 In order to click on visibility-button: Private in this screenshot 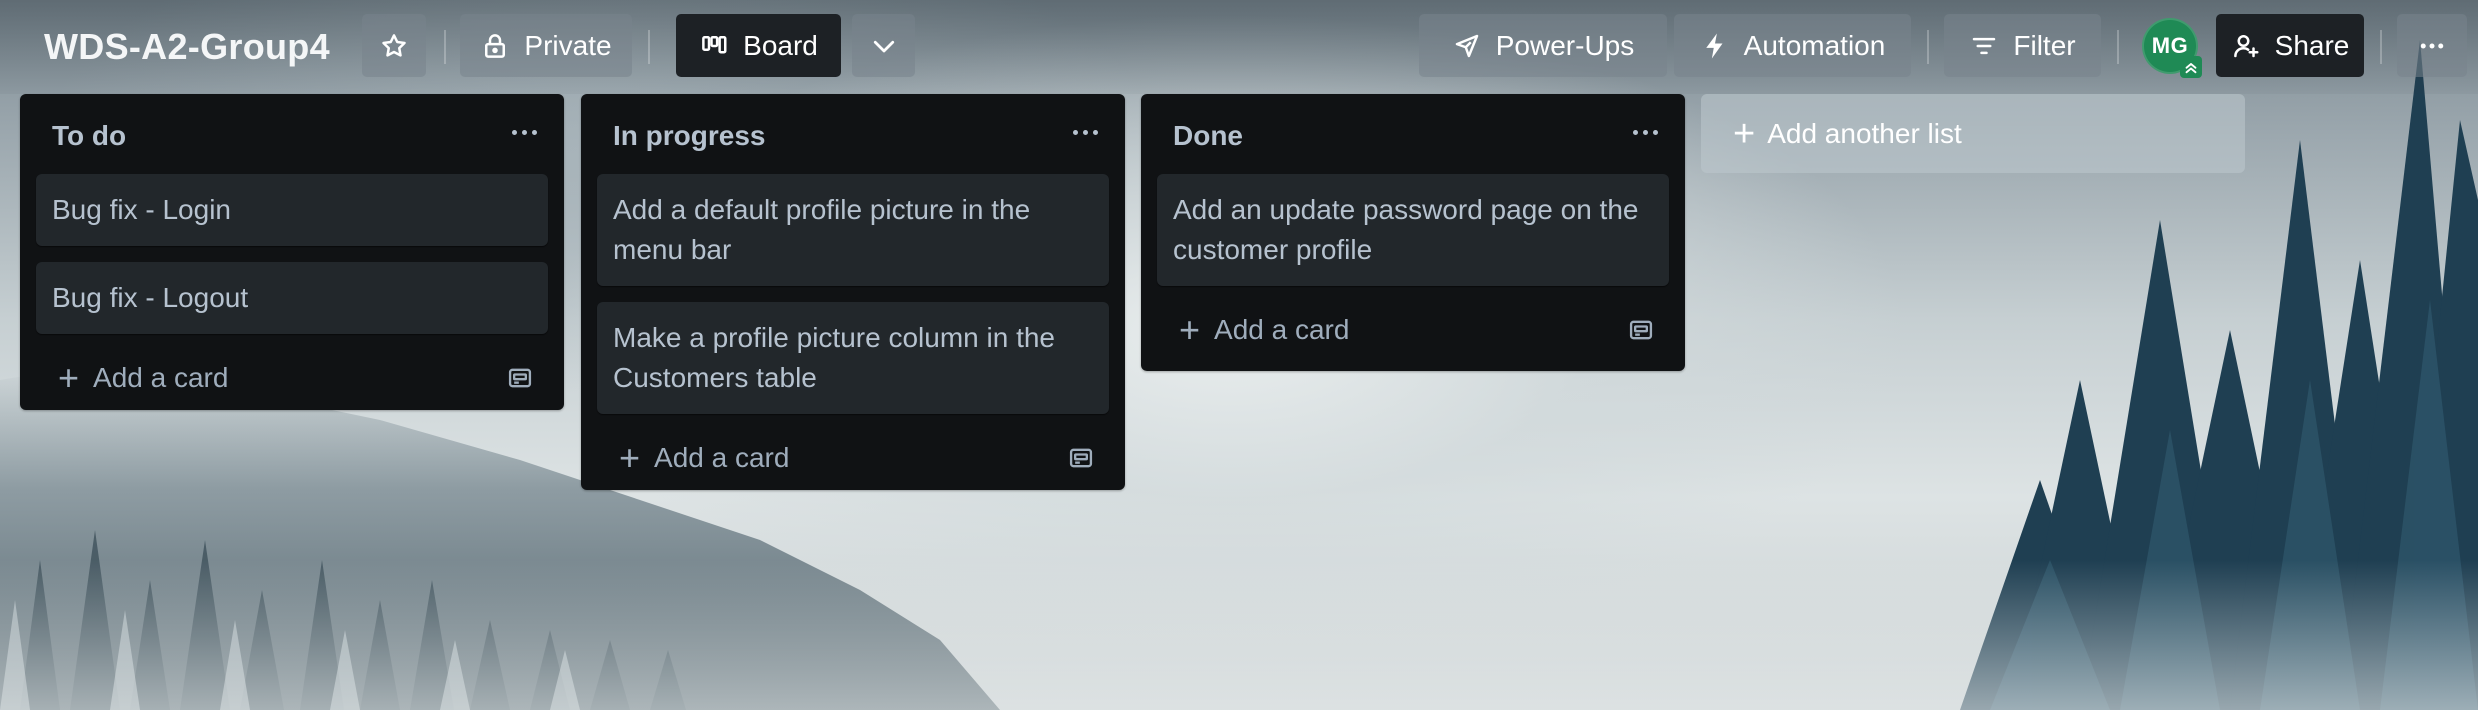, I will do `click(546, 45)`.